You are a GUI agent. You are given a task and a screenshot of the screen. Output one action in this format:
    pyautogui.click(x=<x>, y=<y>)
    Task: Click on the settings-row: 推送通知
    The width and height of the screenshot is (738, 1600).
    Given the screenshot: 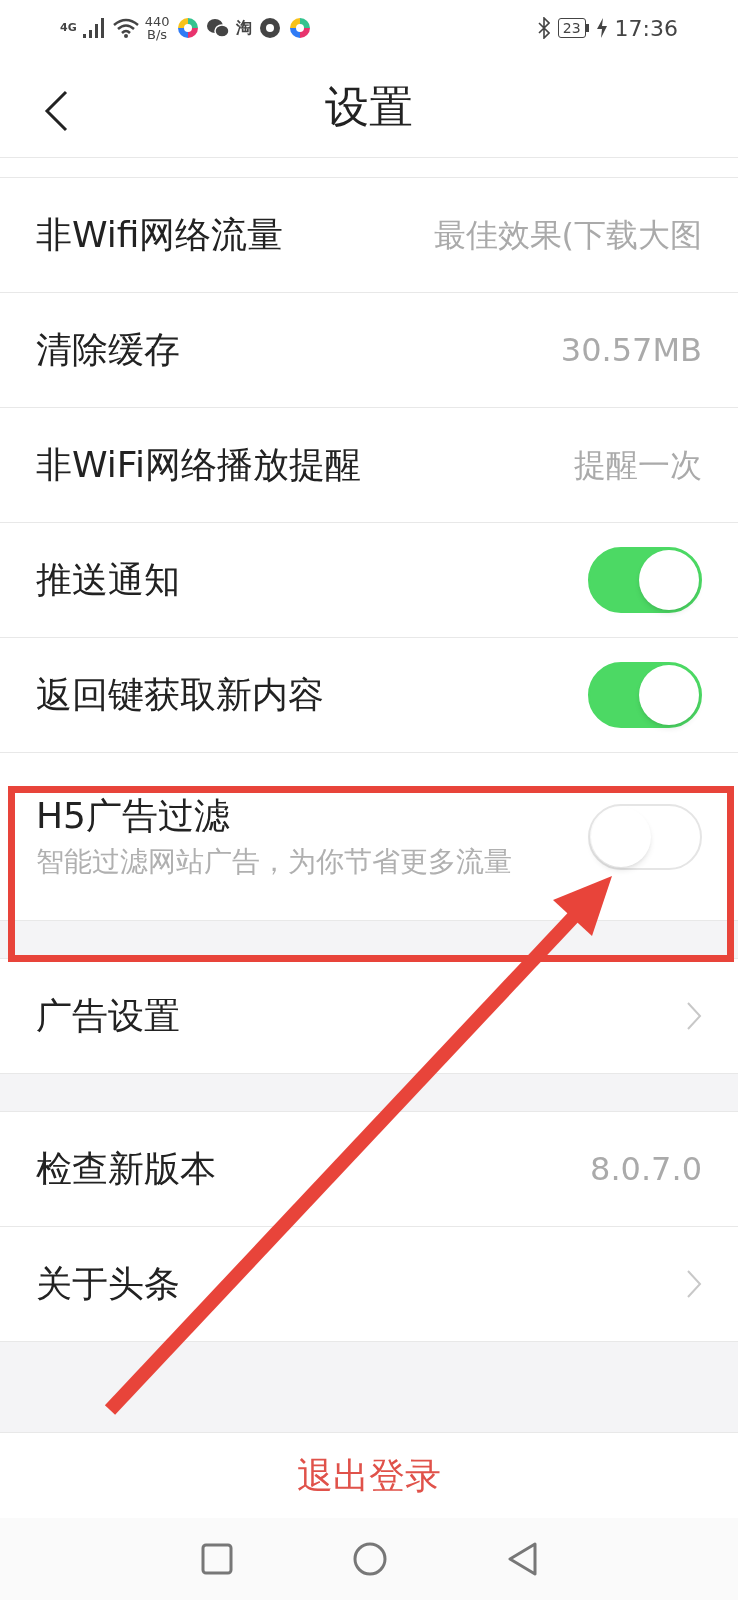 What is the action you would take?
    pyautogui.click(x=369, y=580)
    